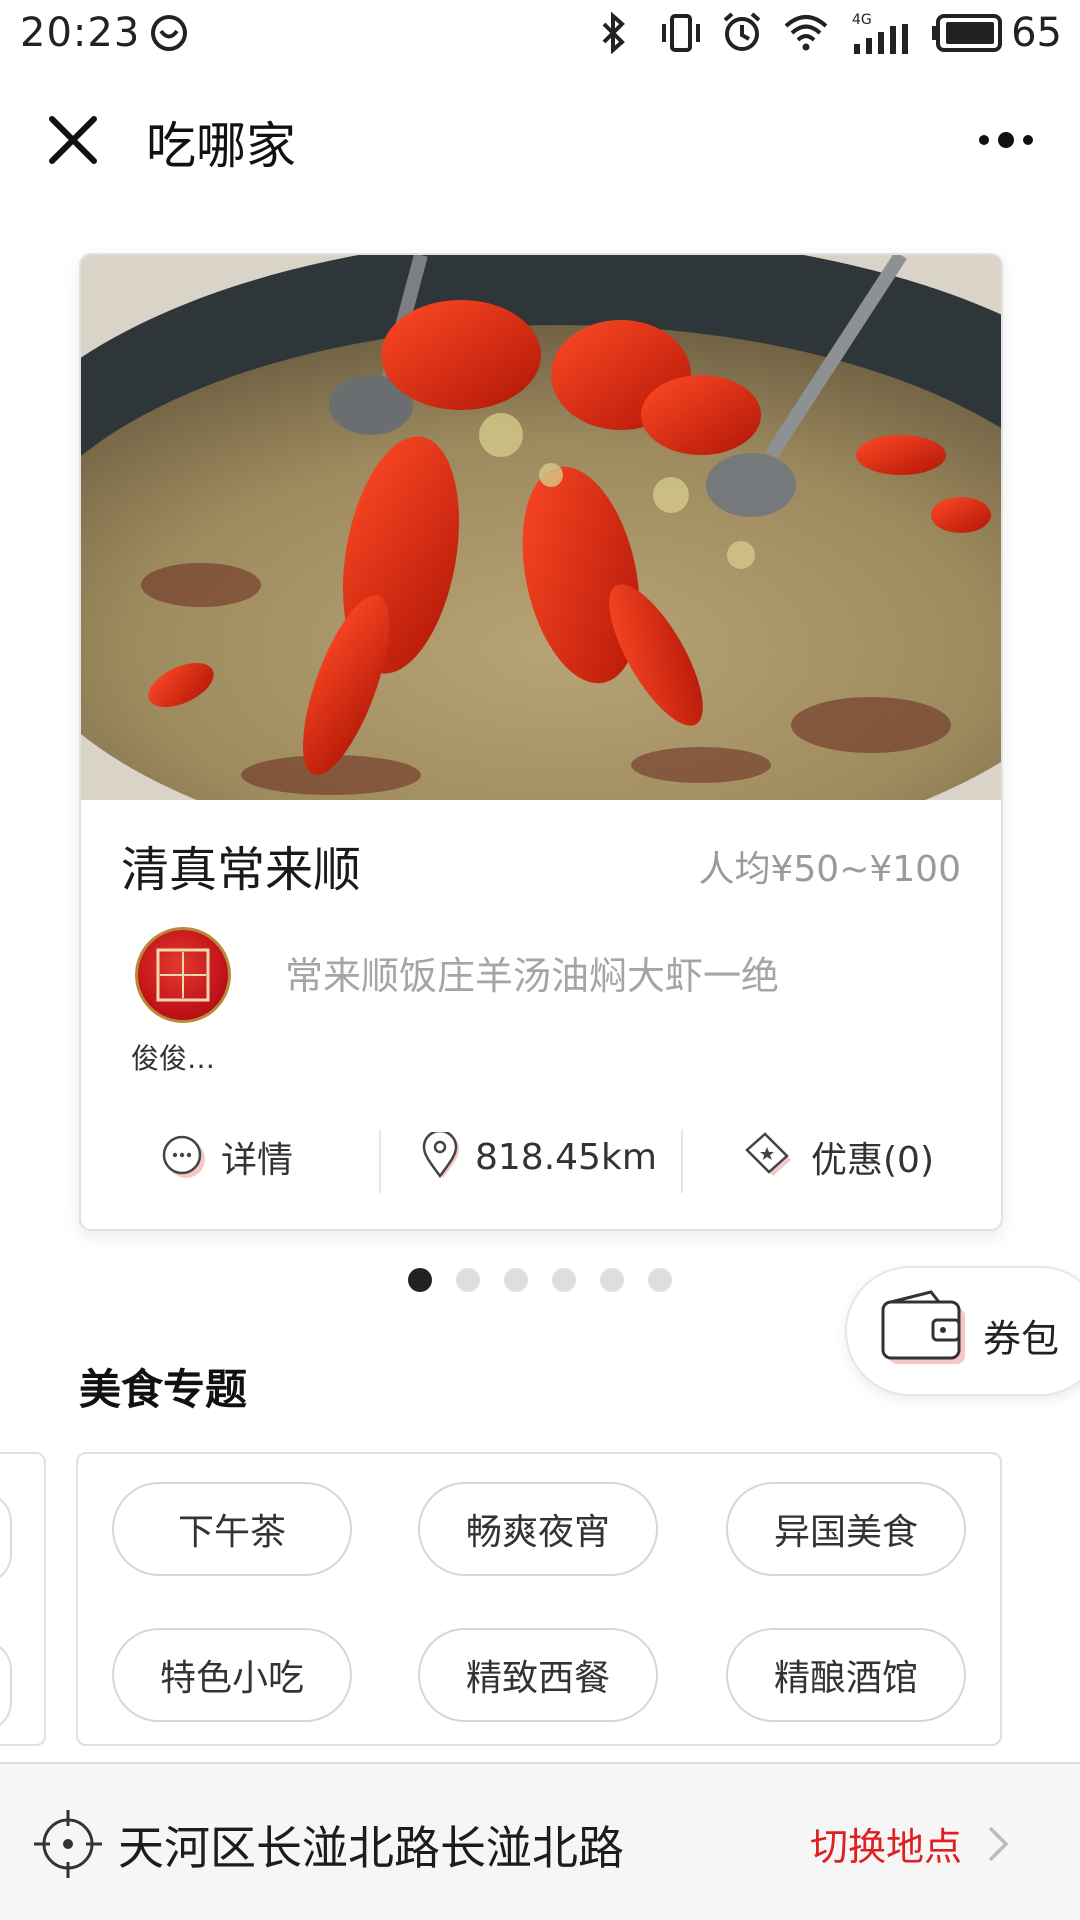 Image resolution: width=1080 pixels, height=1920 pixels. What do you see at coordinates (232, 1675) in the screenshot?
I see `topic-pill: 特色小吃` at bounding box center [232, 1675].